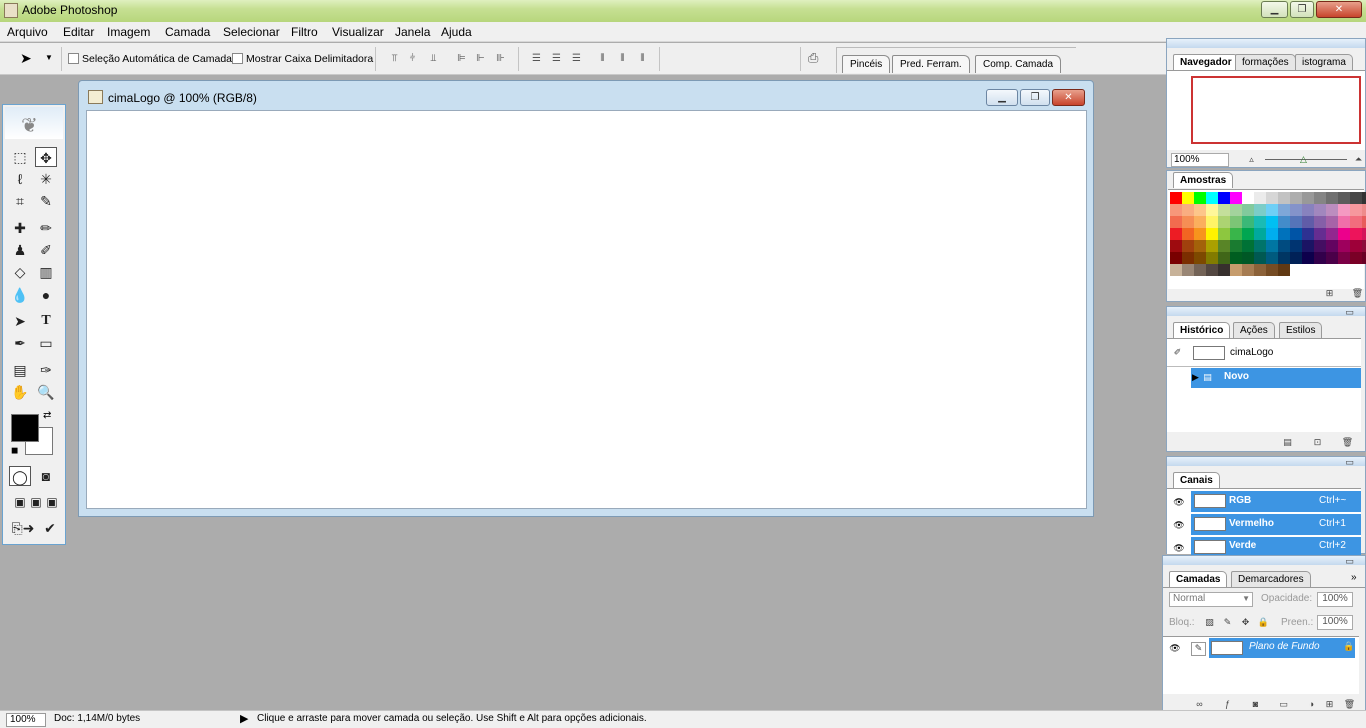 This screenshot has height=728, width=1366. I want to click on zoom-out-icon: ▵, so click(1251, 159).